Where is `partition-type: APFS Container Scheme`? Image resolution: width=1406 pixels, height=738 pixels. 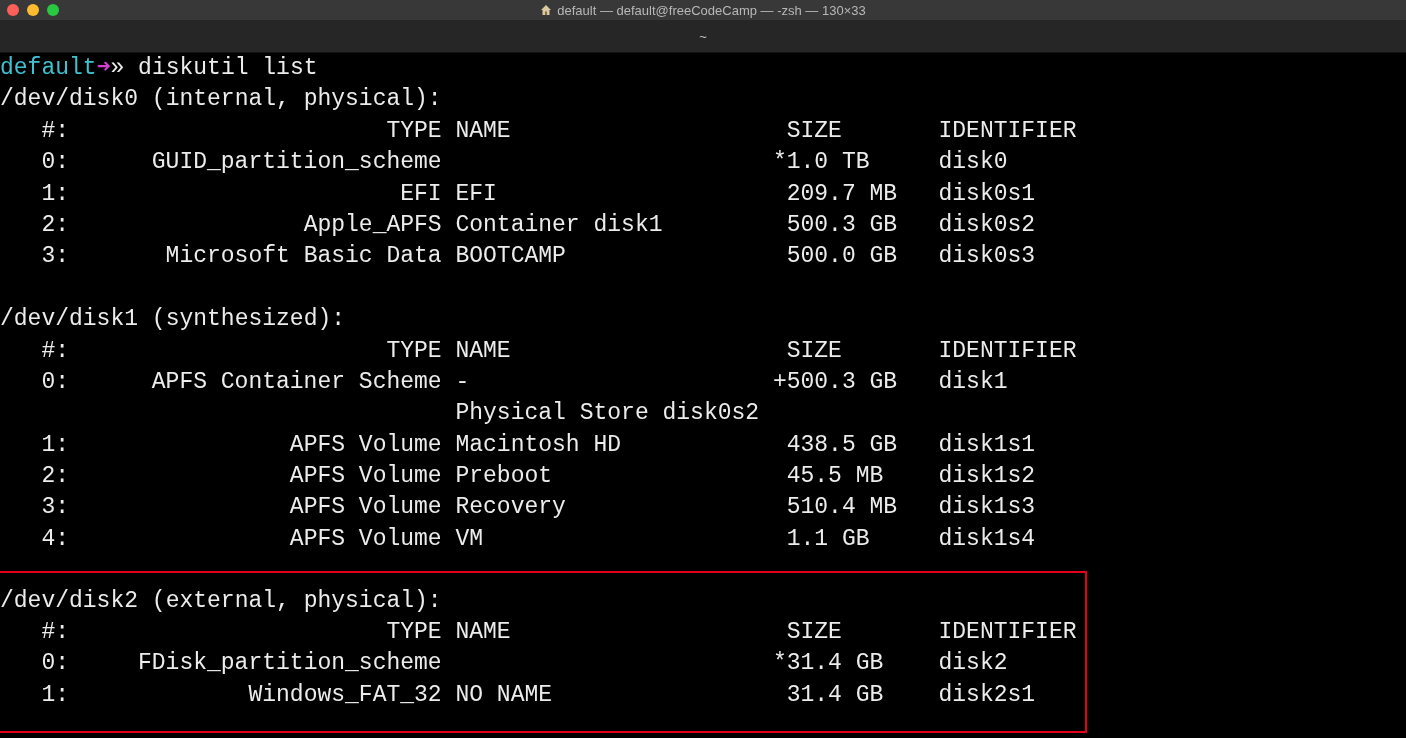 partition-type: APFS Container Scheme is located at coordinates (296, 382).